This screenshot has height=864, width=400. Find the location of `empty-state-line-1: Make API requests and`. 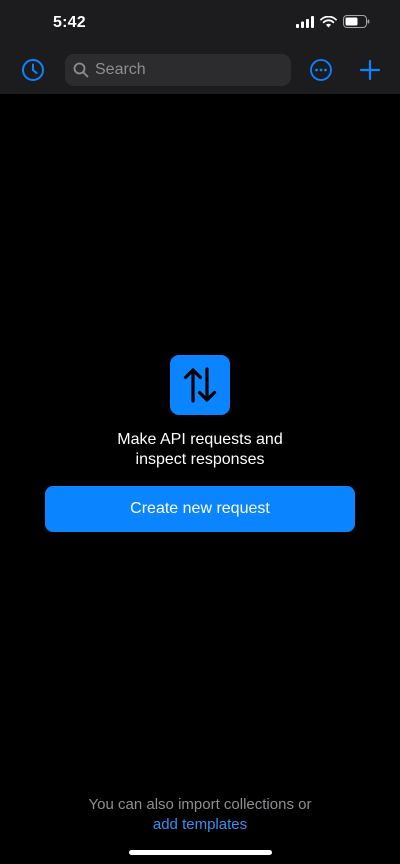

empty-state-line-1: Make API requests and is located at coordinates (200, 439).